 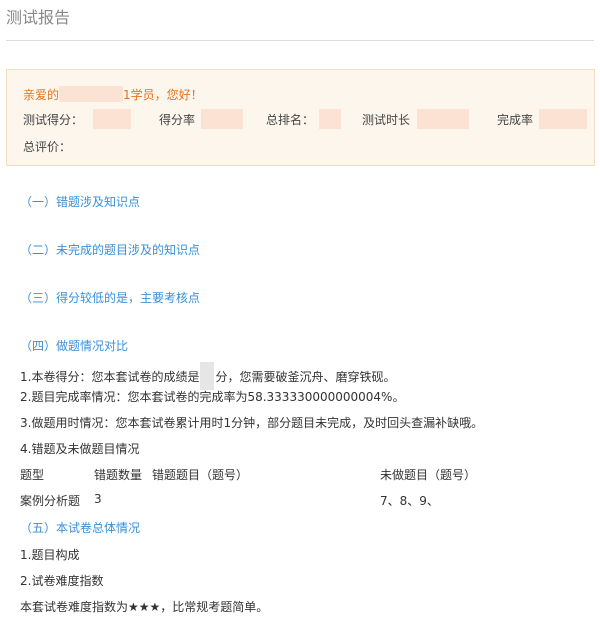 What do you see at coordinates (428, 475) in the screenshot?
I see `table-header-undone-items: 未做题目（题号）` at bounding box center [428, 475].